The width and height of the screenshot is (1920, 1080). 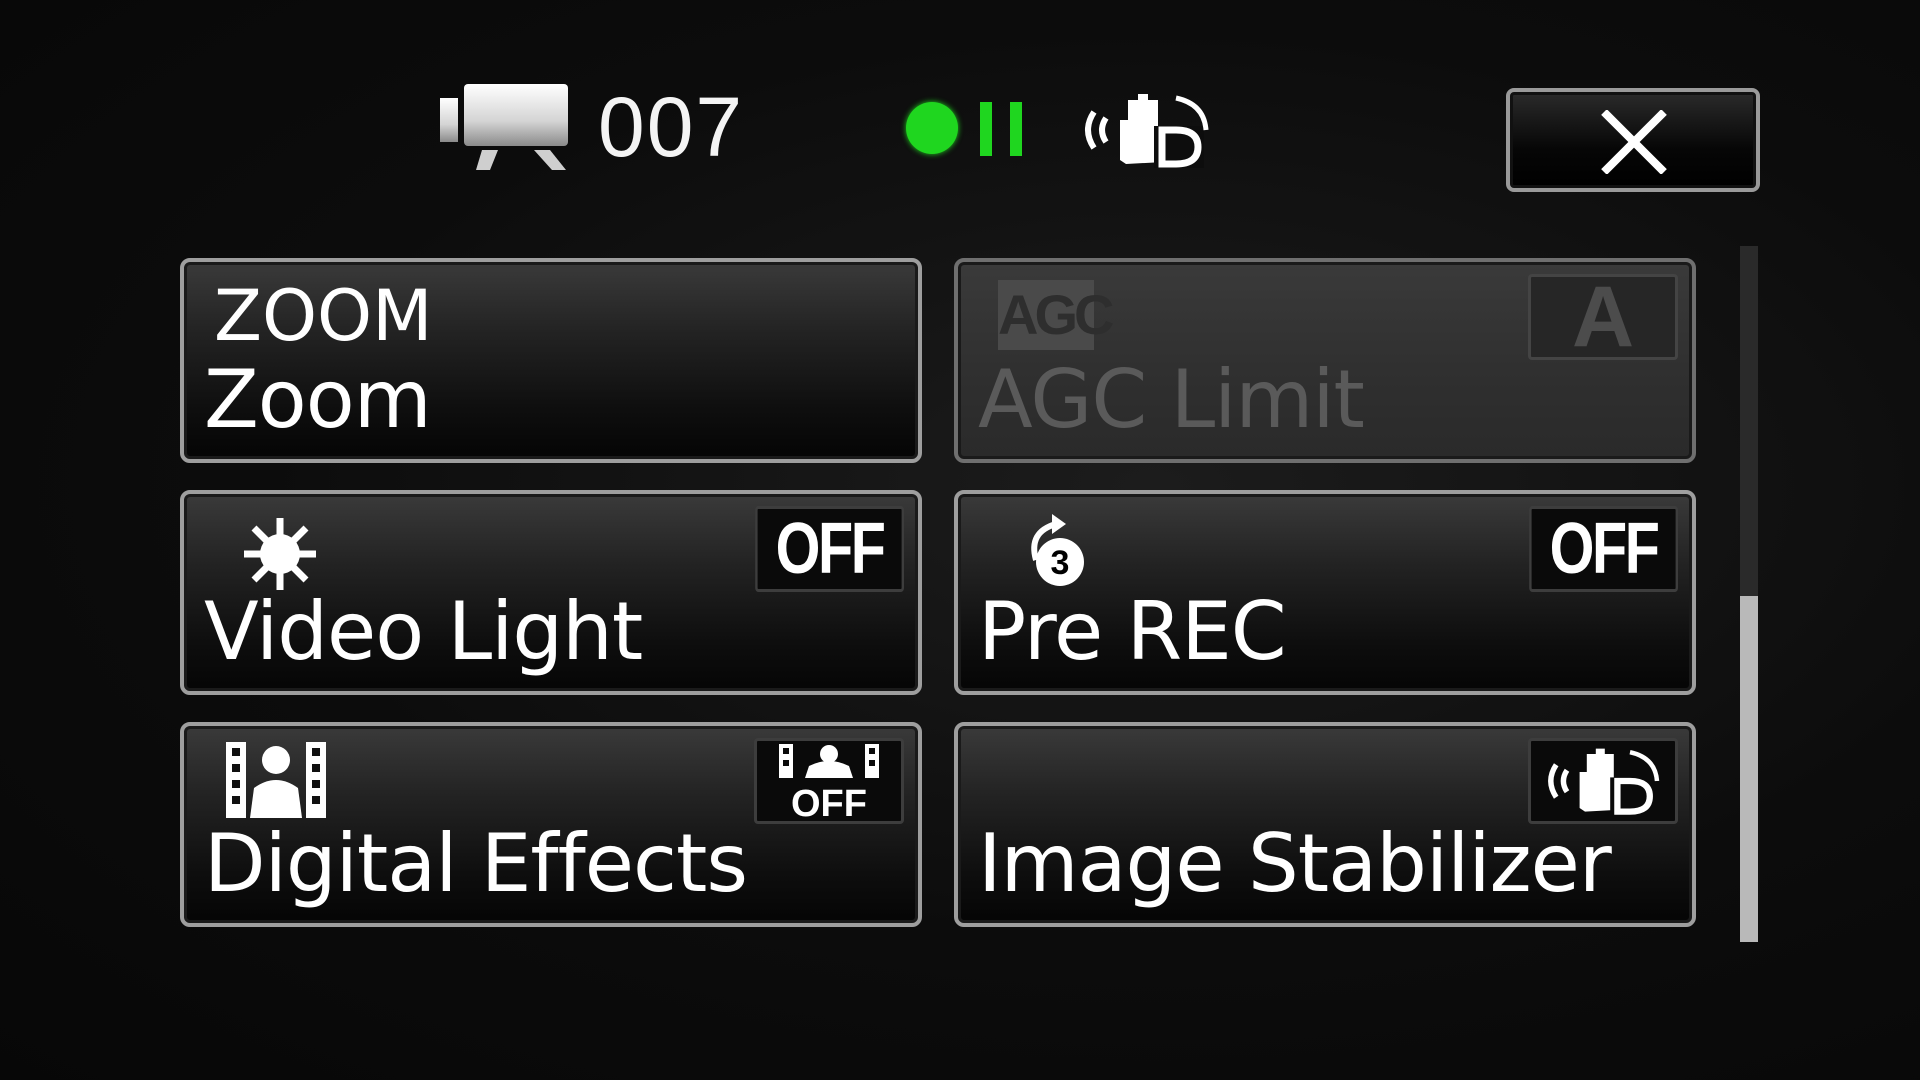 I want to click on close-icon, so click(x=1634, y=142).